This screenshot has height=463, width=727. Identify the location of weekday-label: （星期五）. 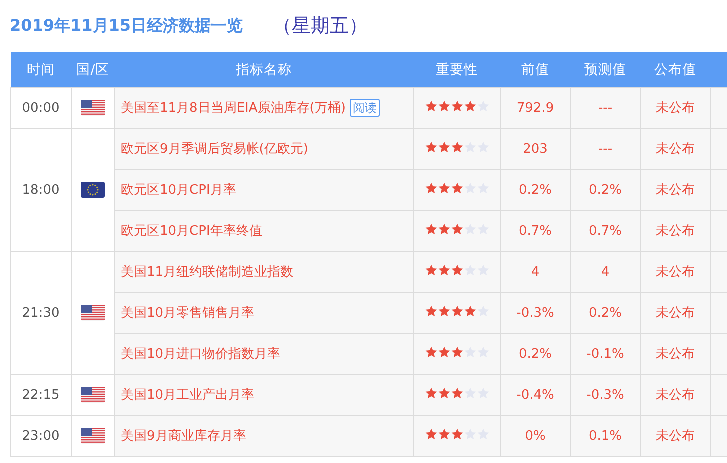
(320, 26).